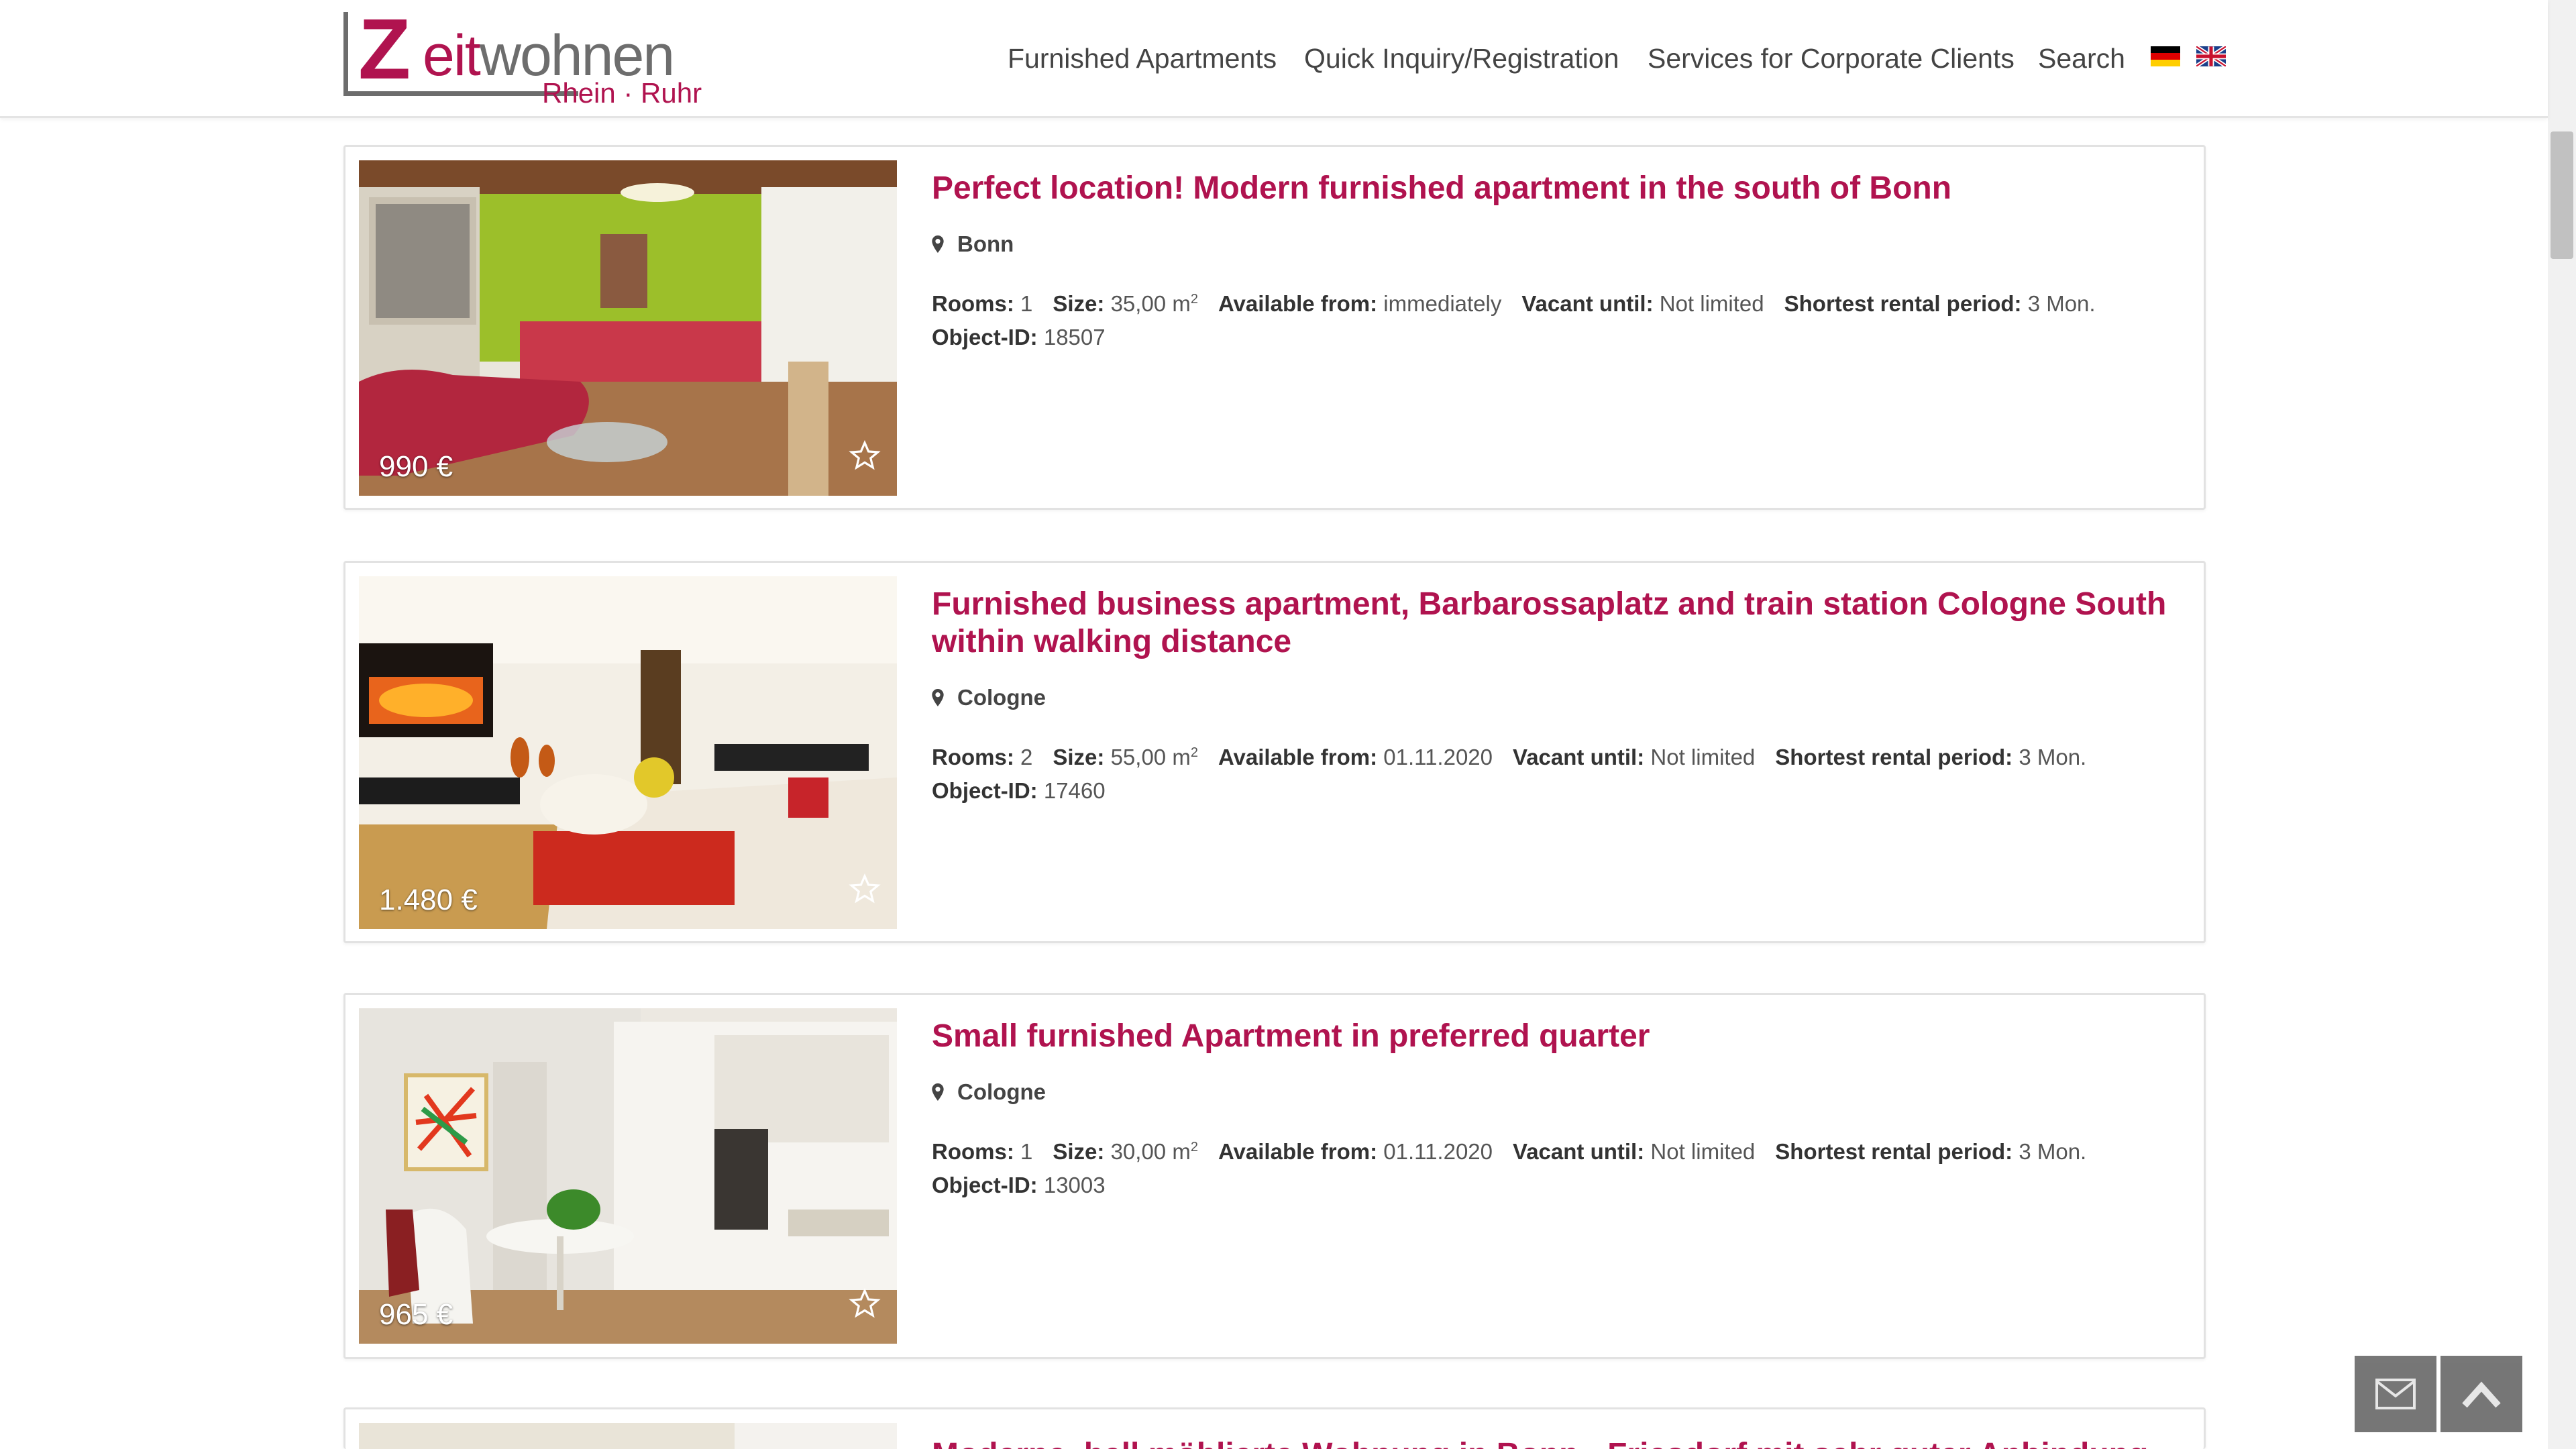  What do you see at coordinates (1461, 58) in the screenshot?
I see `nav-quick-inquiry: Quick Inquiry/Registration` at bounding box center [1461, 58].